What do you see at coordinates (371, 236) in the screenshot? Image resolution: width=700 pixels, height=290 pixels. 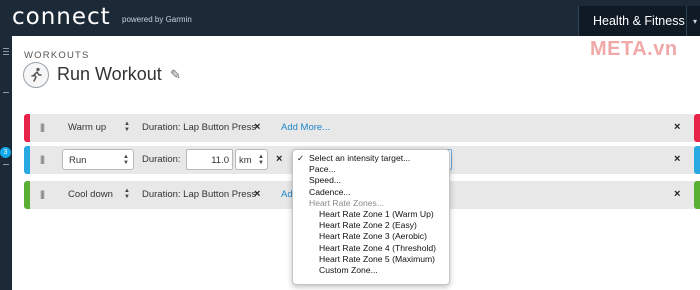 I see `dropdown-option-hr-zone-3: Heart Rate Zone 3 (Aerobic)` at bounding box center [371, 236].